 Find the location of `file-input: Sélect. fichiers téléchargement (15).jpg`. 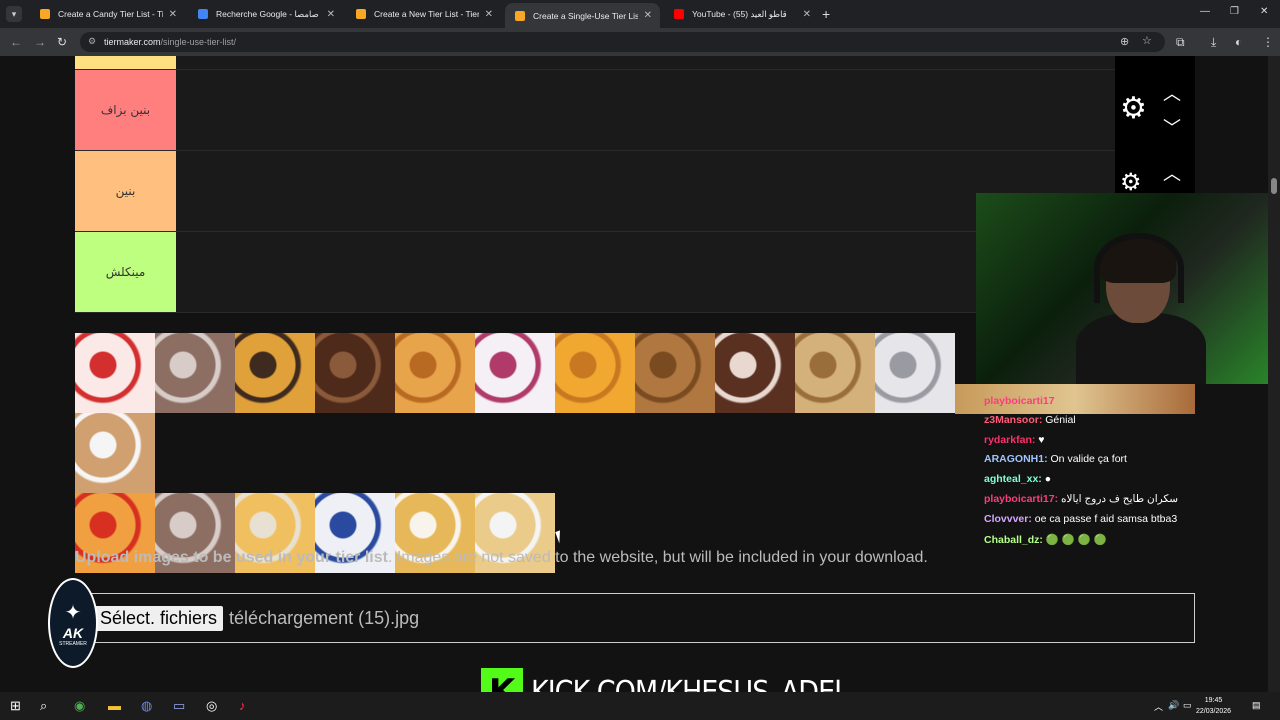

file-input: Sélect. fichiers téléchargement (15).jpg is located at coordinates (635, 618).